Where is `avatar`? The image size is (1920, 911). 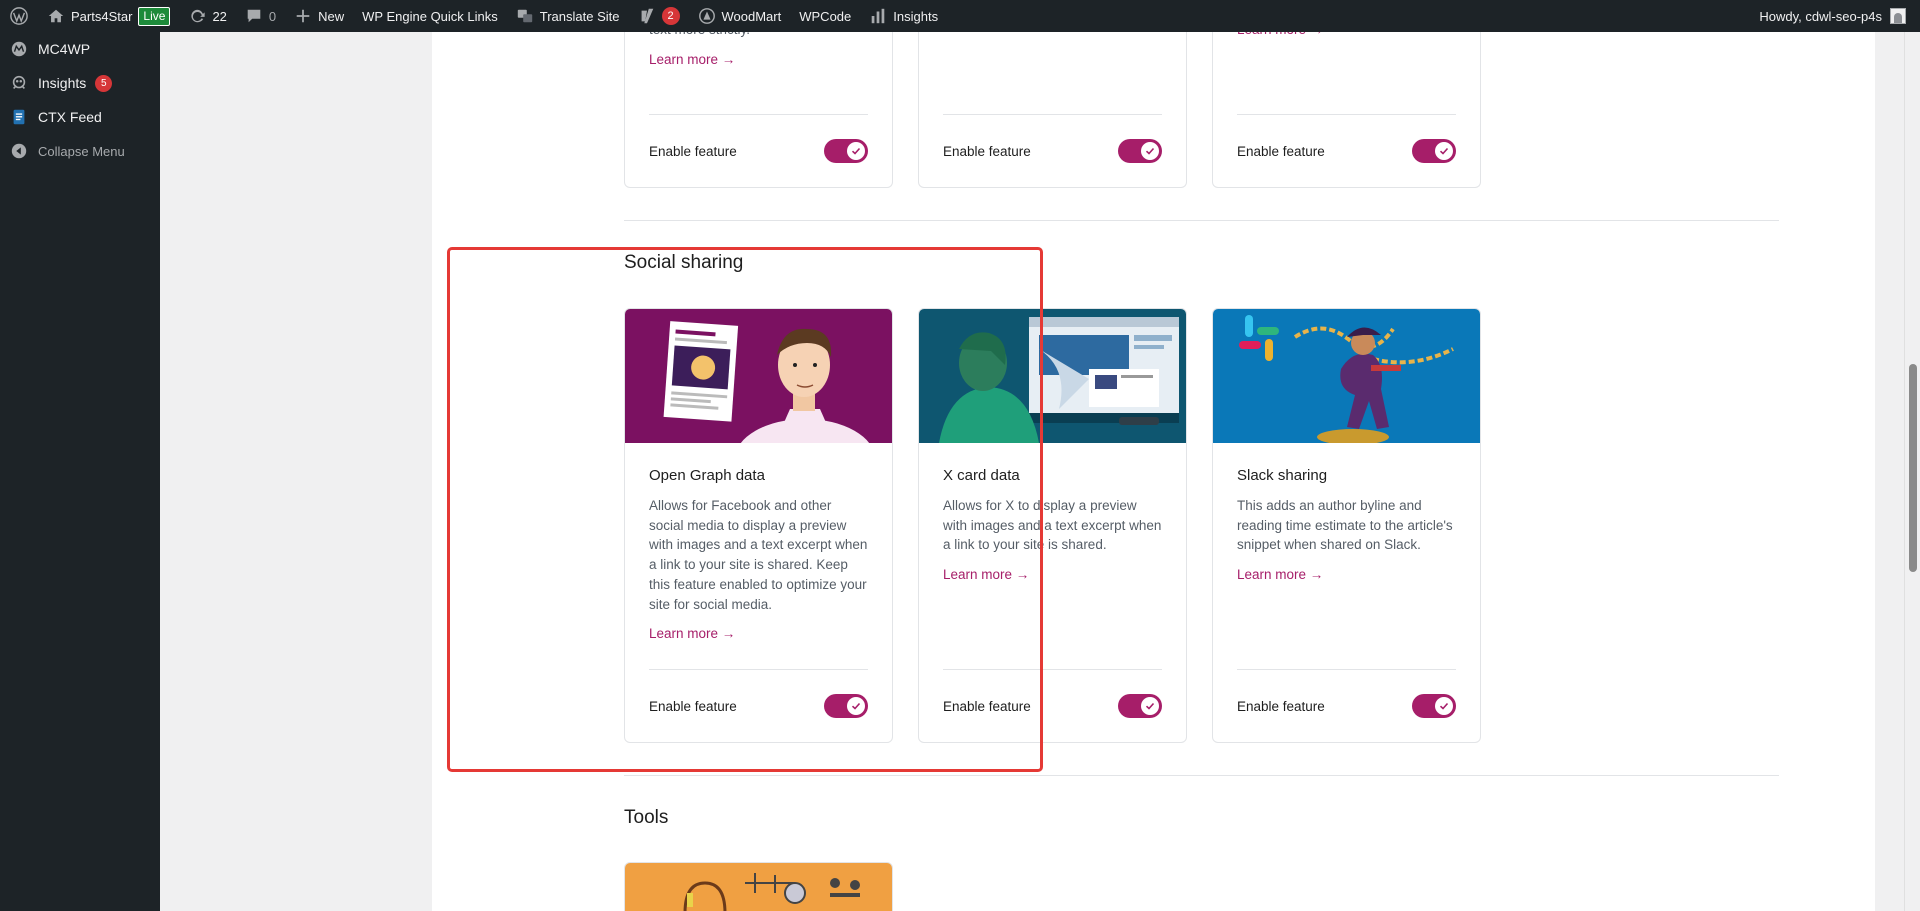
avatar is located at coordinates (1898, 16).